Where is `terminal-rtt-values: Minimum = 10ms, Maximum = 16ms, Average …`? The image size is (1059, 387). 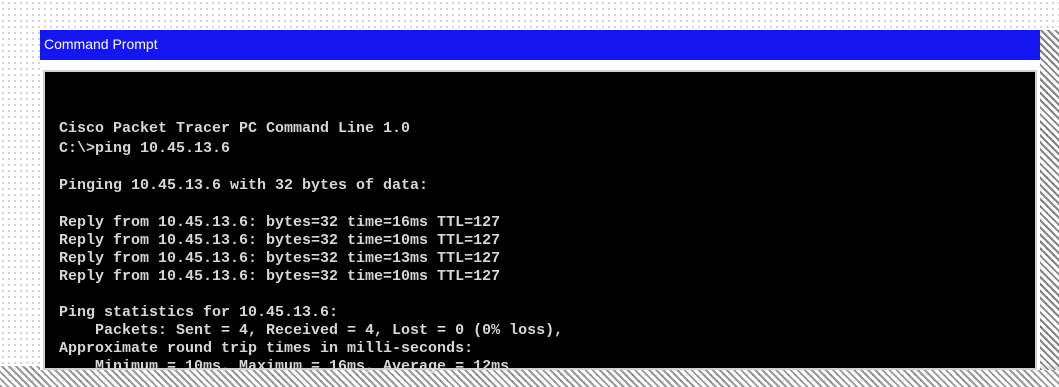 terminal-rtt-values: Minimum = 10ms, Maximum = 16ms, Average … is located at coordinates (284, 366).